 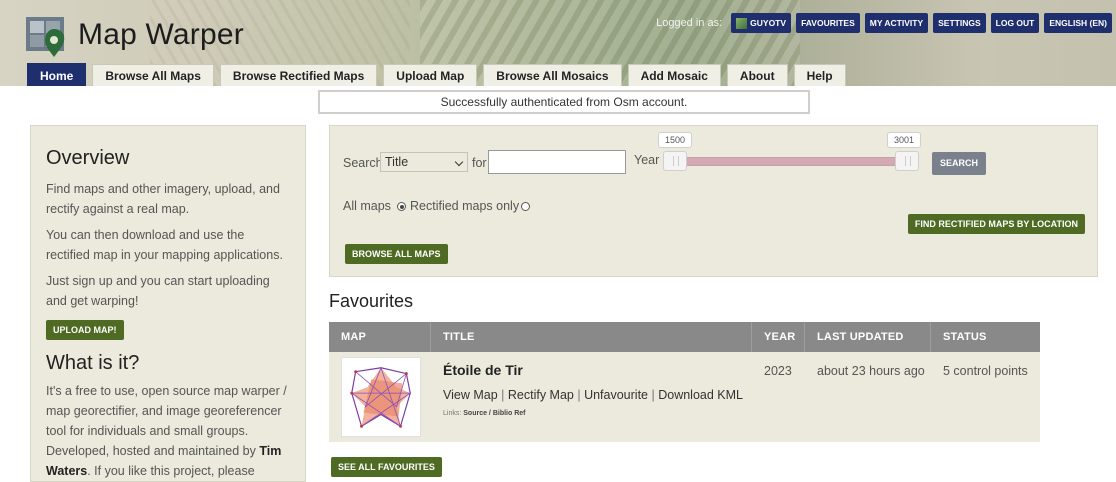 What do you see at coordinates (494, 413) in the screenshot?
I see `source-biblio-link: Source / Biblio Ref` at bounding box center [494, 413].